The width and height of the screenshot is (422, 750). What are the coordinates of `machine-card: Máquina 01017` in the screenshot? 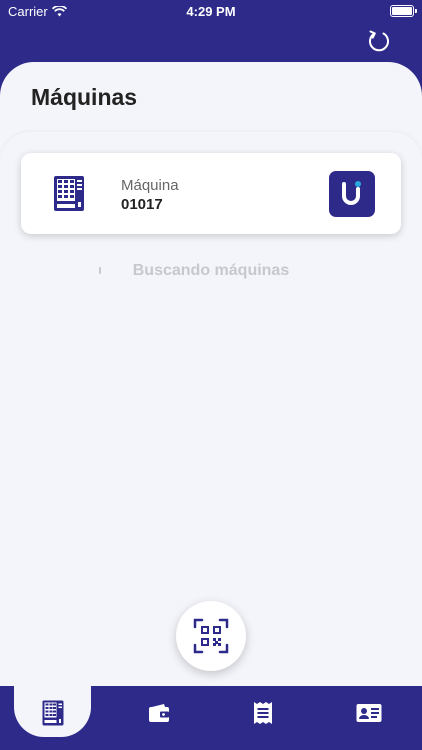 It's located at (211, 193).